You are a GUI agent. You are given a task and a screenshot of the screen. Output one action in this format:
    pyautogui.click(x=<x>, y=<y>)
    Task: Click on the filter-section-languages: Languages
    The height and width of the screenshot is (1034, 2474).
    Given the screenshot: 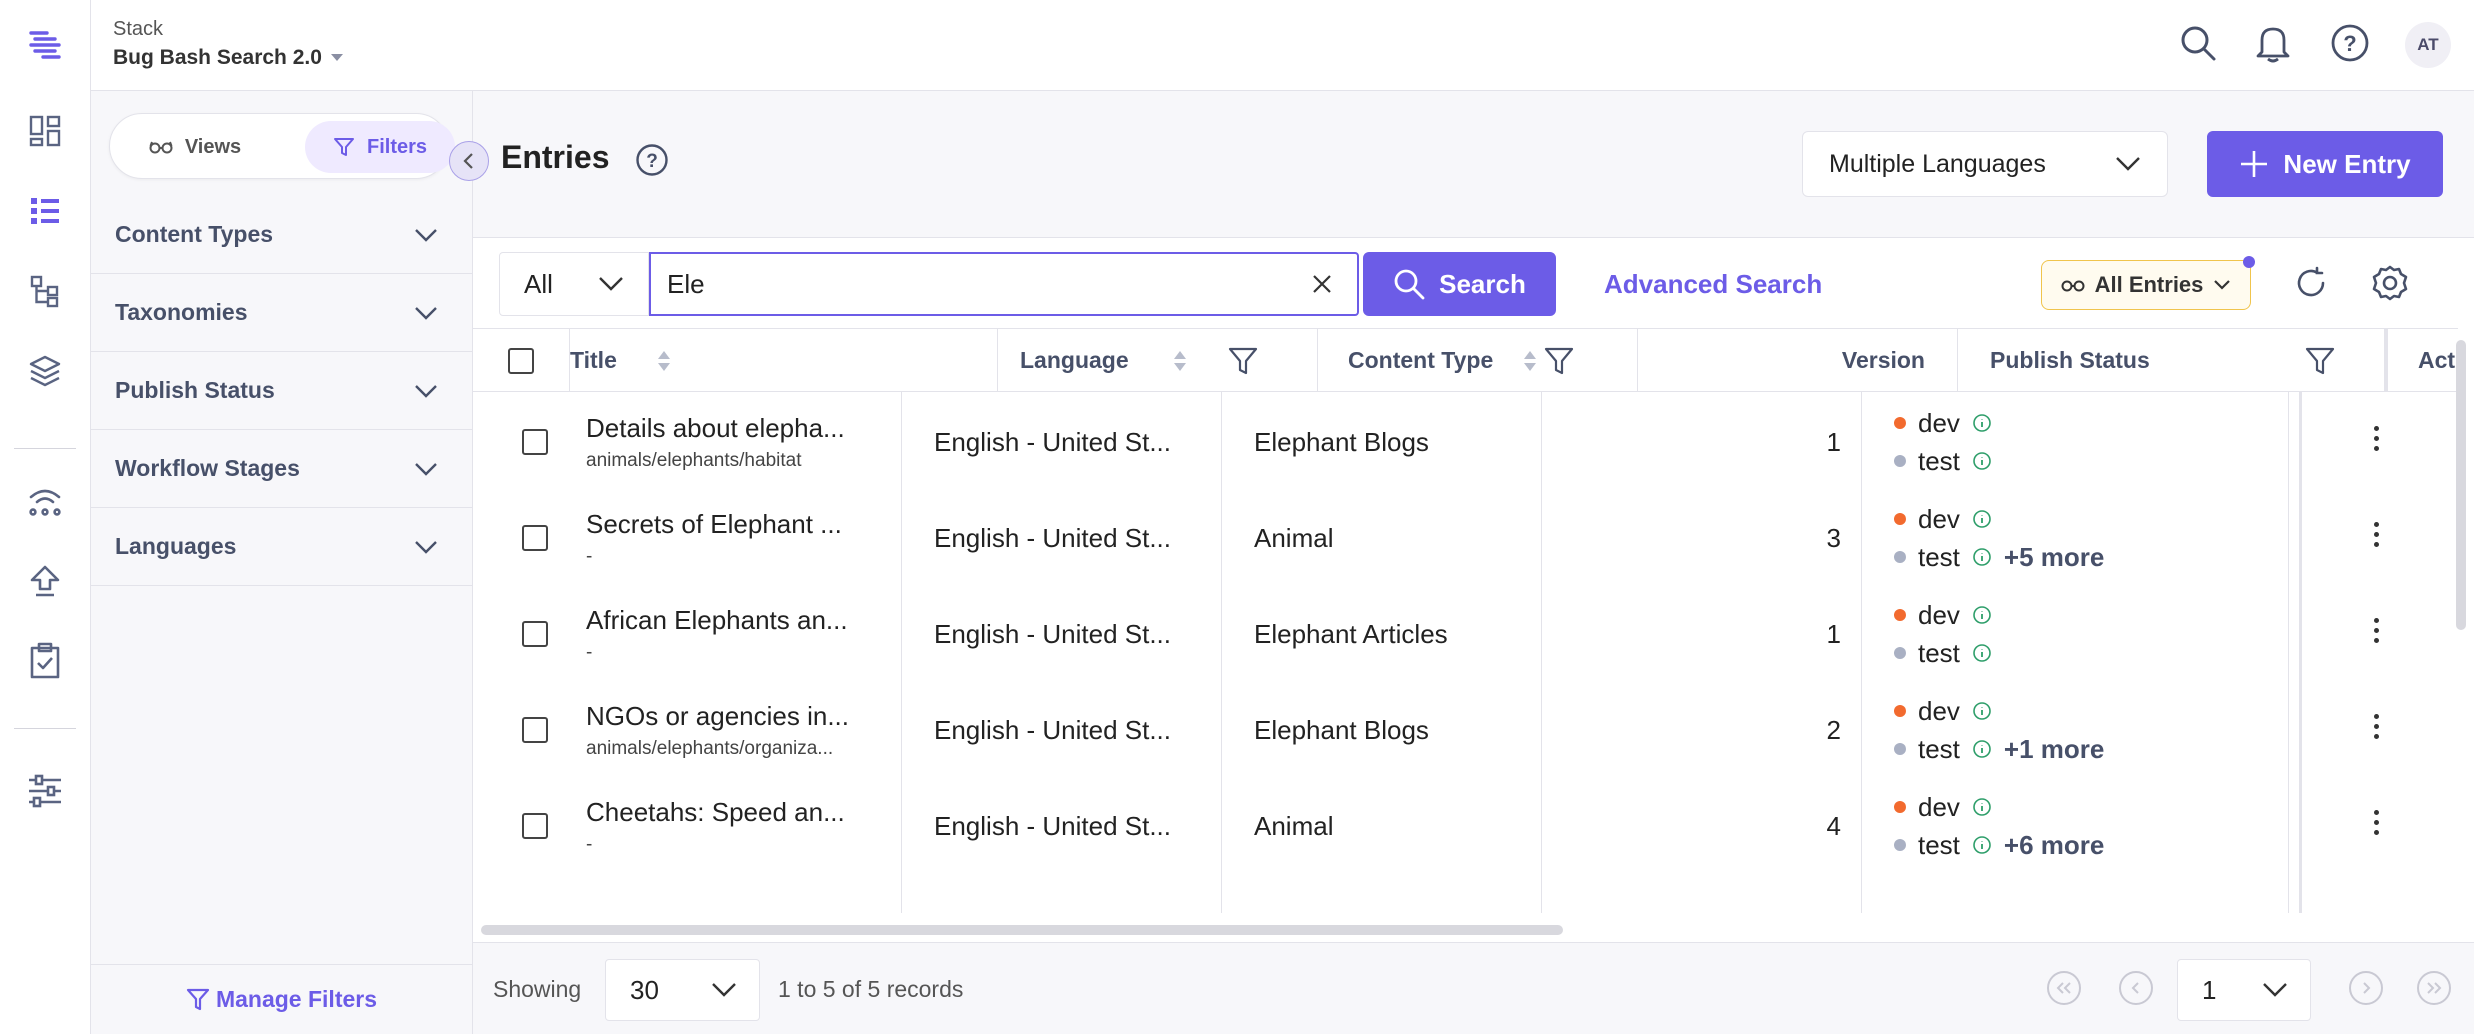 What is the action you would take?
    pyautogui.click(x=281, y=547)
    